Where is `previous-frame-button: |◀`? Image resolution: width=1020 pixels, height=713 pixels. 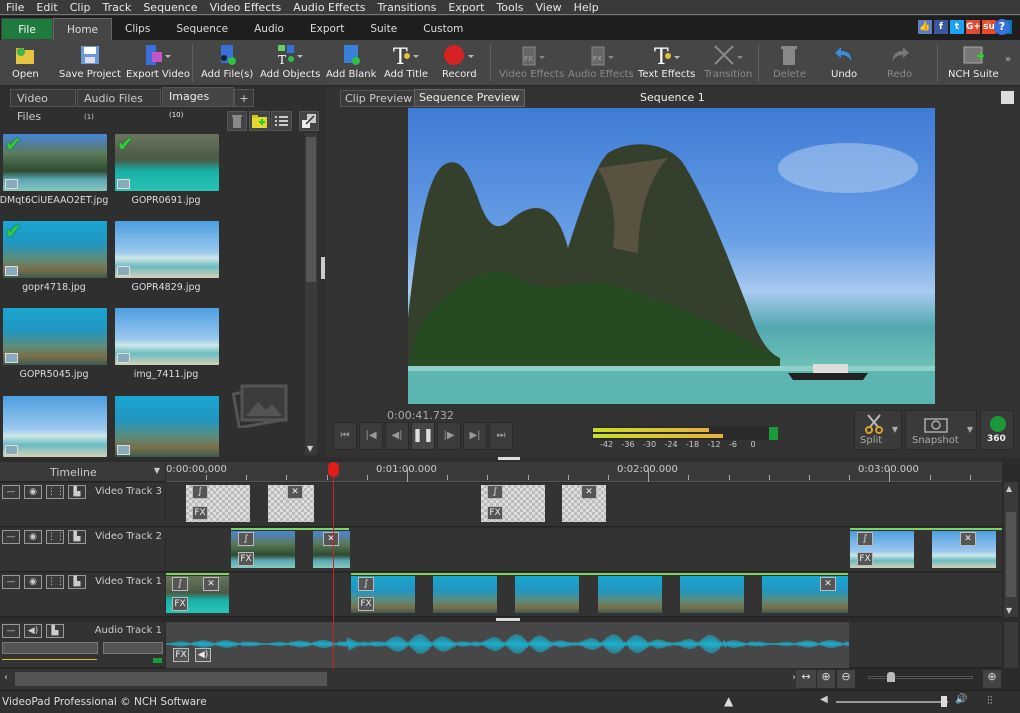 previous-frame-button: |◀ is located at coordinates (371, 436).